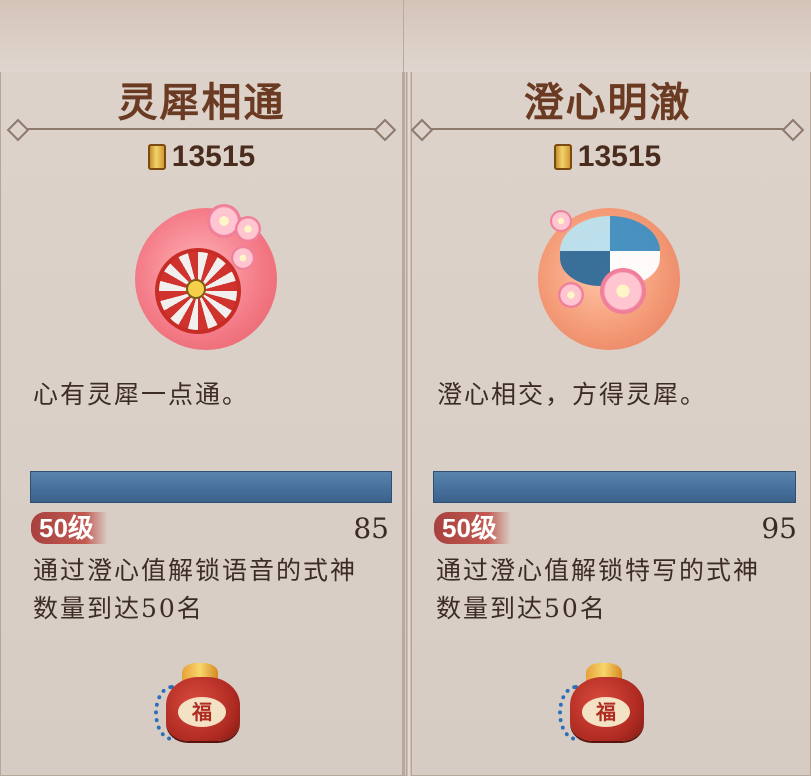 The height and width of the screenshot is (776, 811). What do you see at coordinates (572, 394) in the screenshot?
I see `card-description: 澄心相交，方得灵犀。` at bounding box center [572, 394].